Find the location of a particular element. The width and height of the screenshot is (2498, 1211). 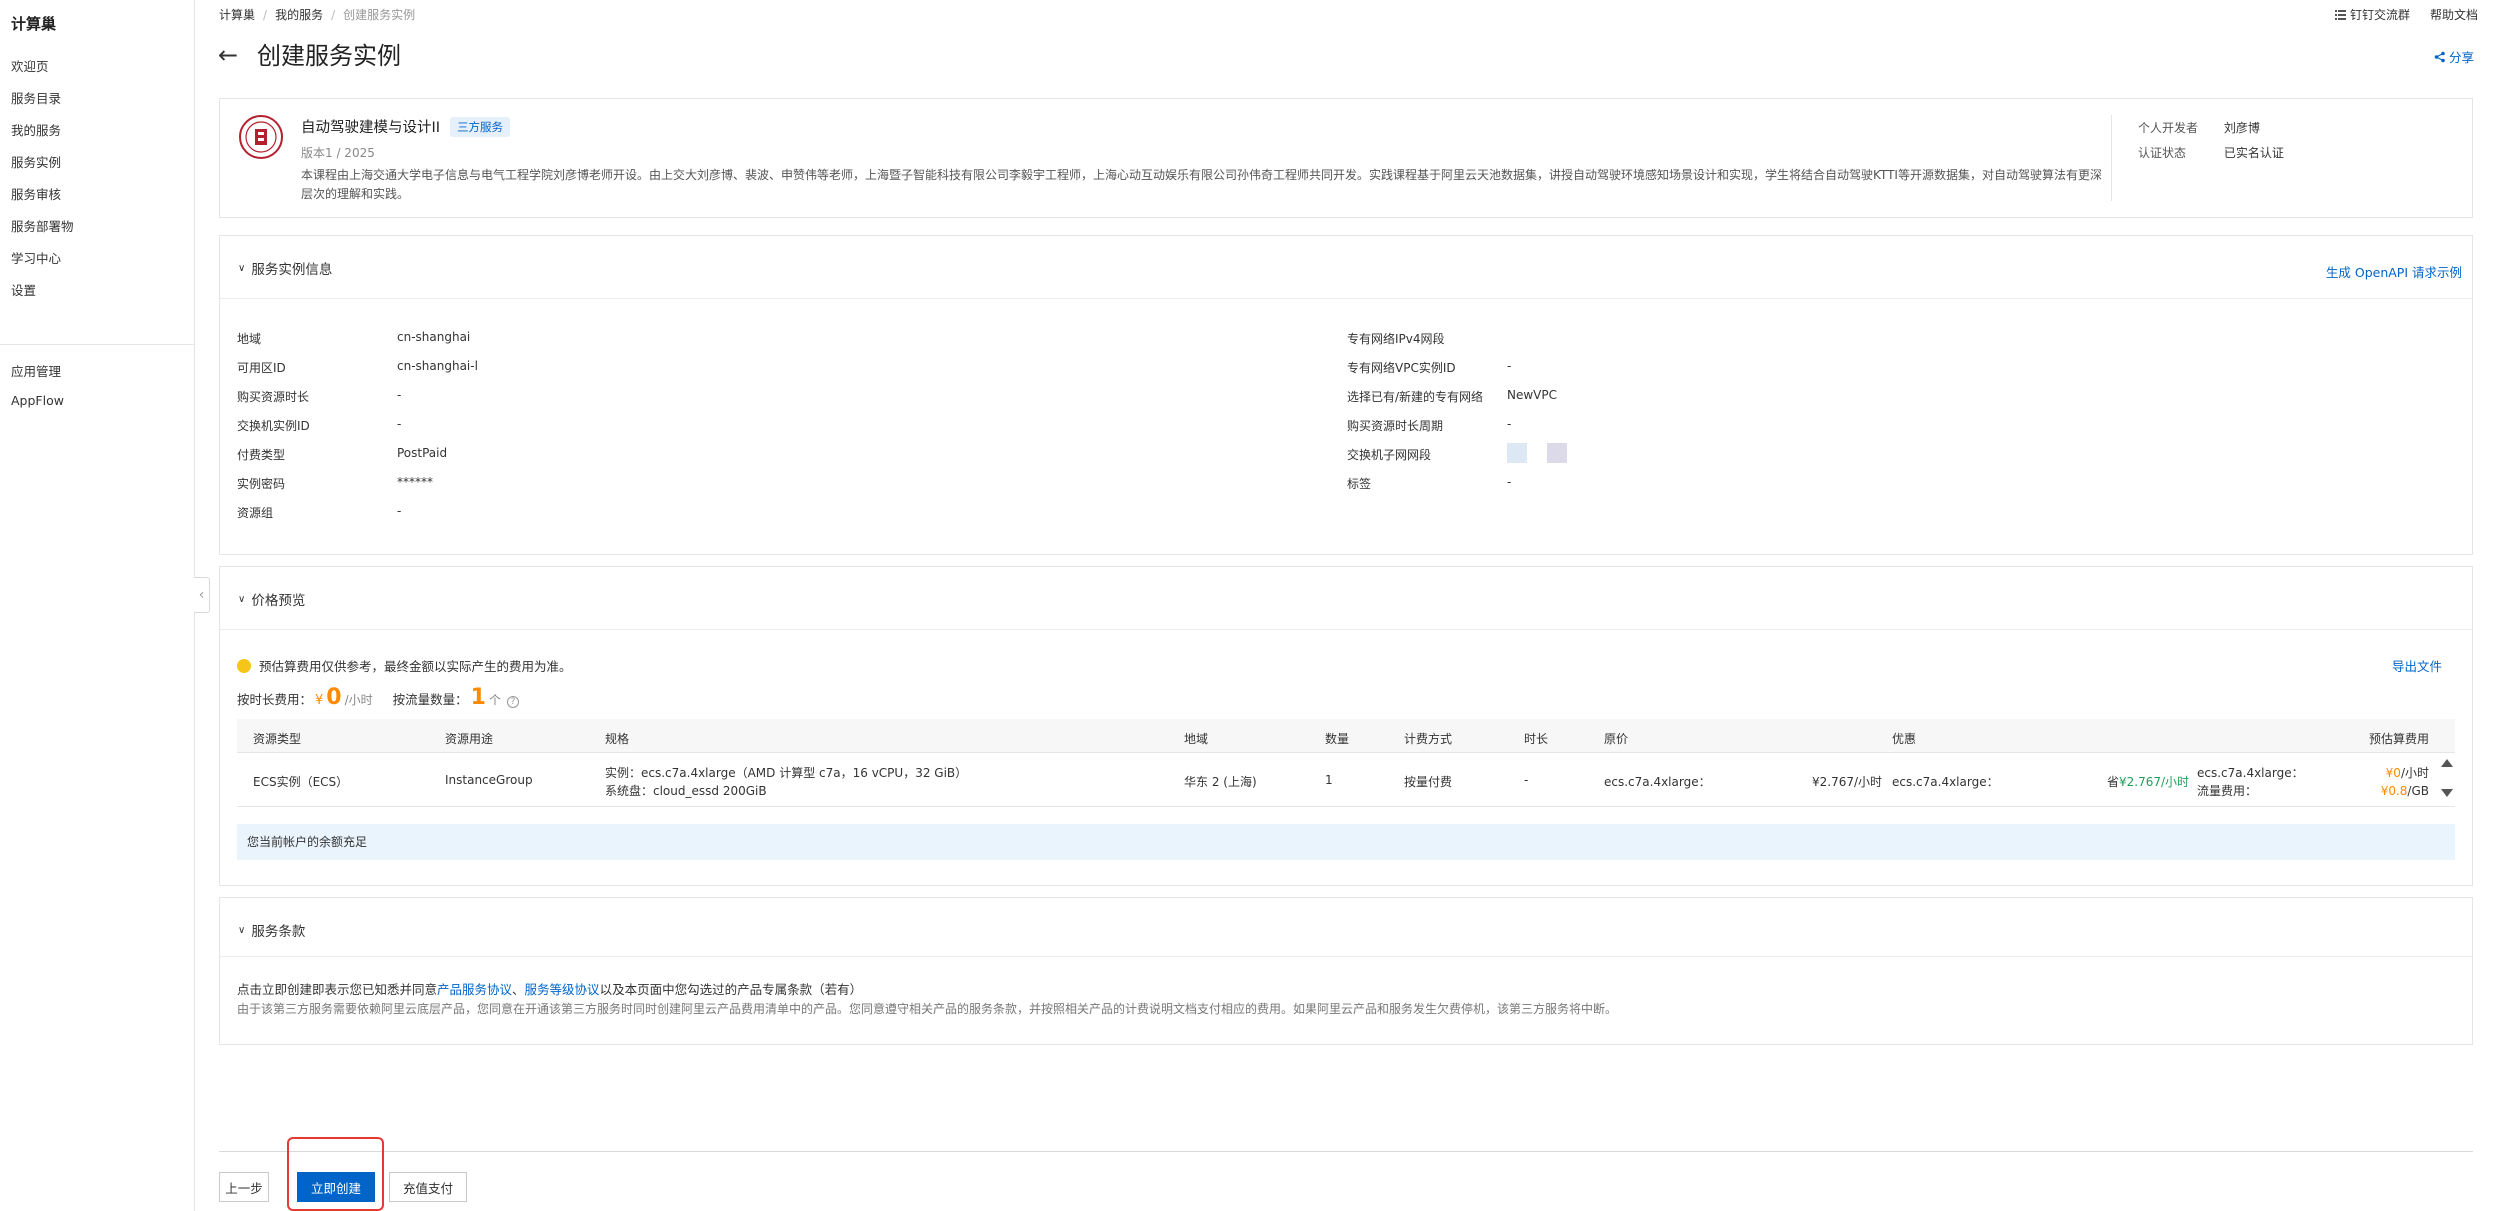

hourly-fee-label: 按时长费用： is located at coordinates (275, 699).